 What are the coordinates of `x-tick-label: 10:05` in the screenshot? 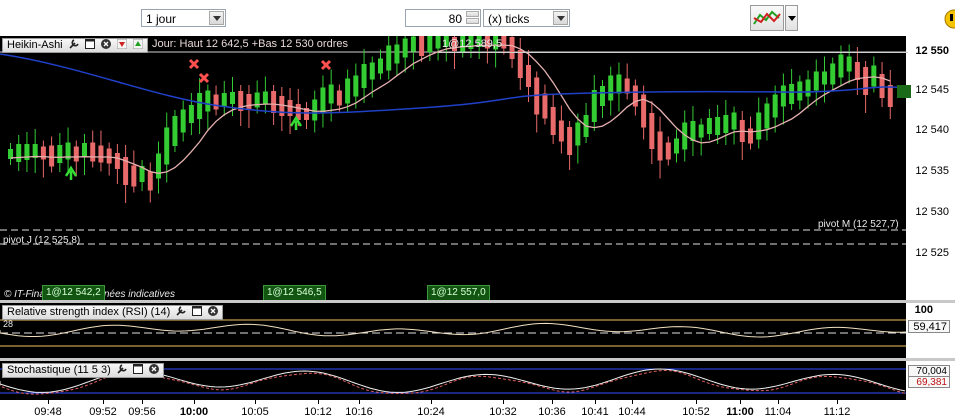 It's located at (255, 412).